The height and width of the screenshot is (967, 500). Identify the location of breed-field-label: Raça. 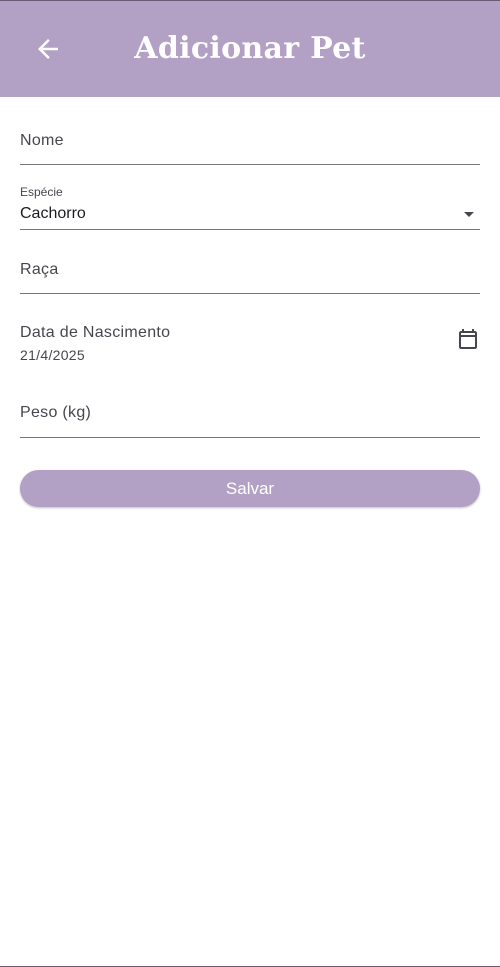
(39, 269).